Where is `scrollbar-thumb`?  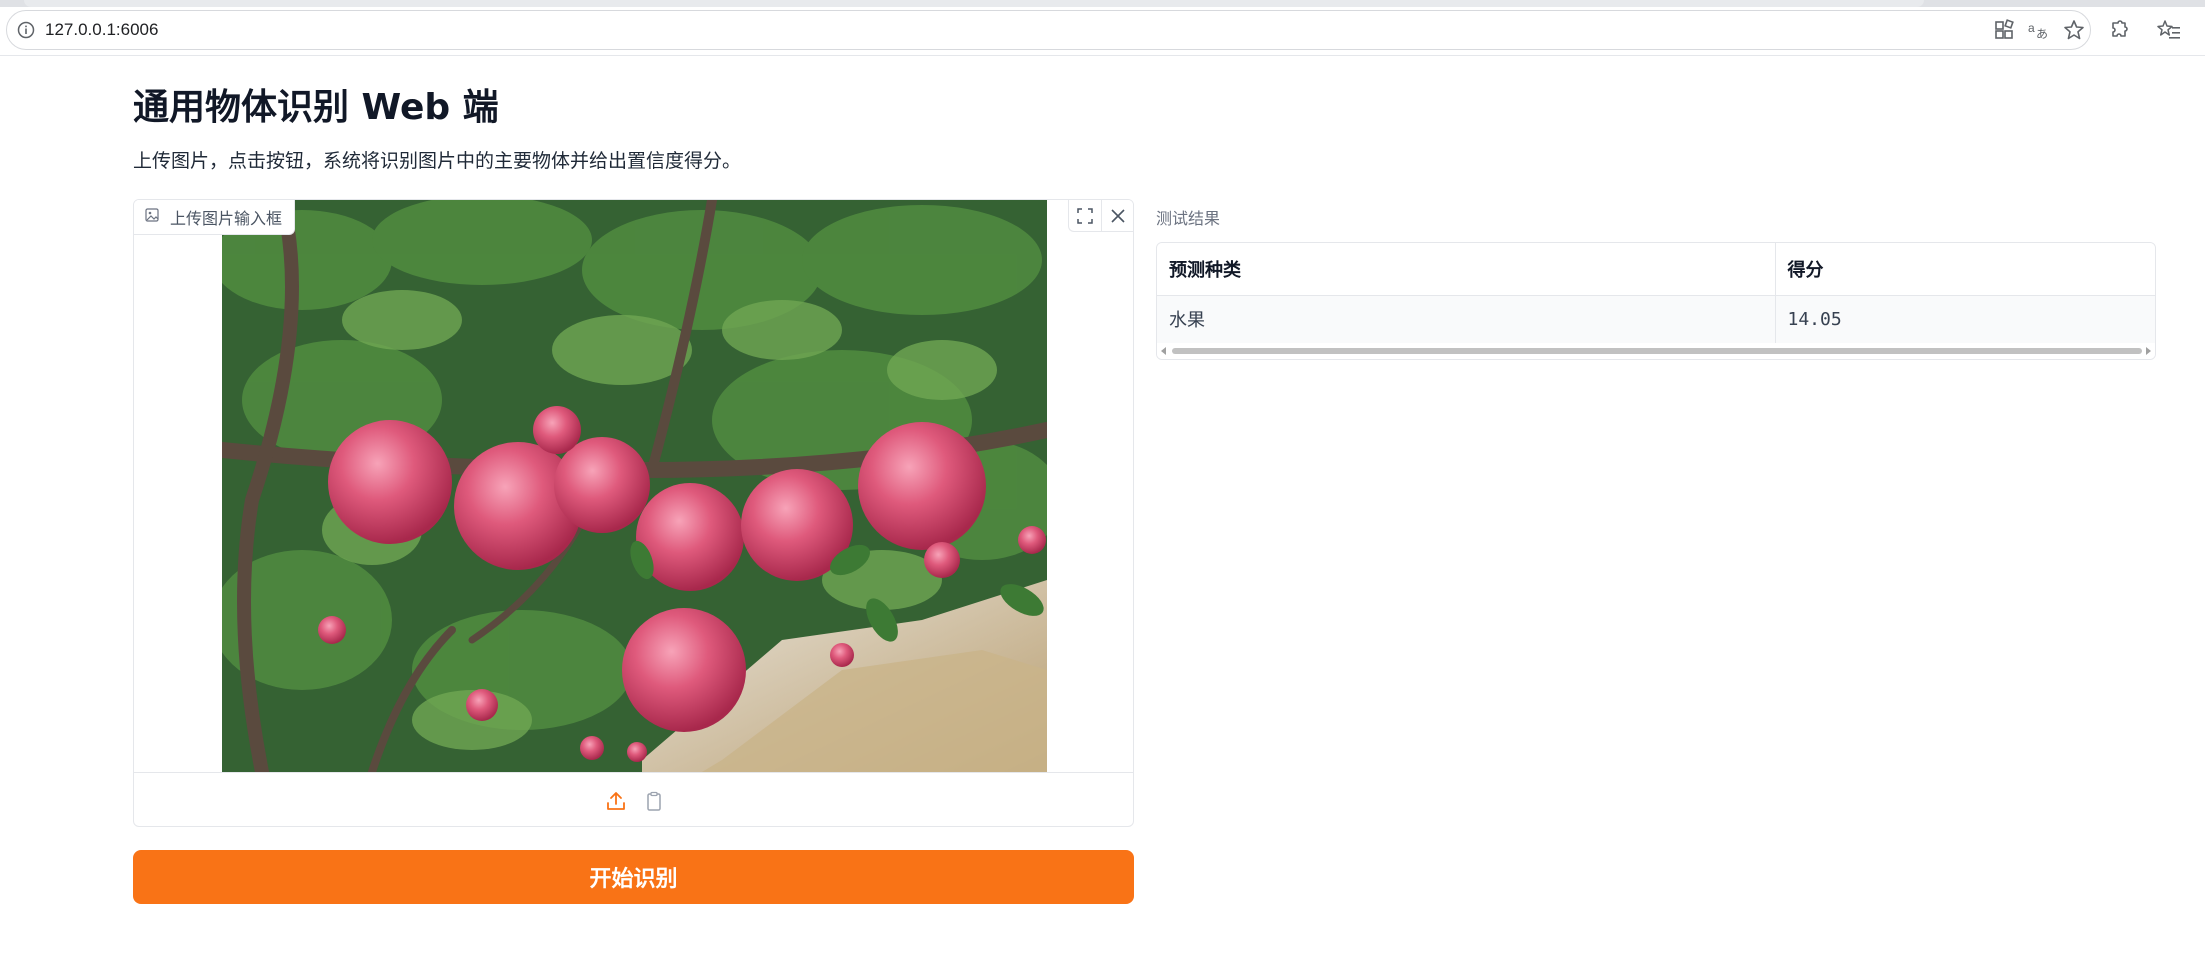
scrollbar-thumb is located at coordinates (1657, 351).